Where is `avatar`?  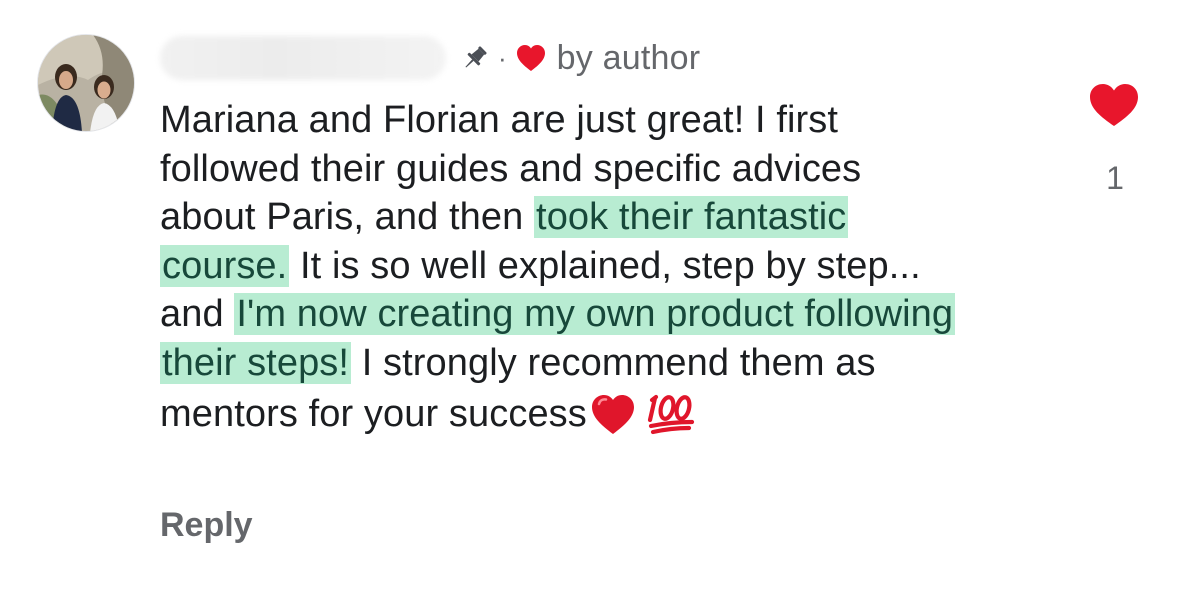
avatar is located at coordinates (86, 83).